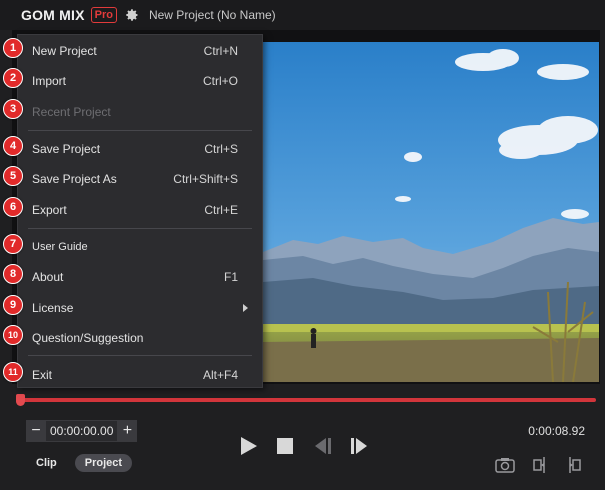  What do you see at coordinates (135, 51) in the screenshot?
I see `menu-item-new-project: New Project Ctrl+N` at bounding box center [135, 51].